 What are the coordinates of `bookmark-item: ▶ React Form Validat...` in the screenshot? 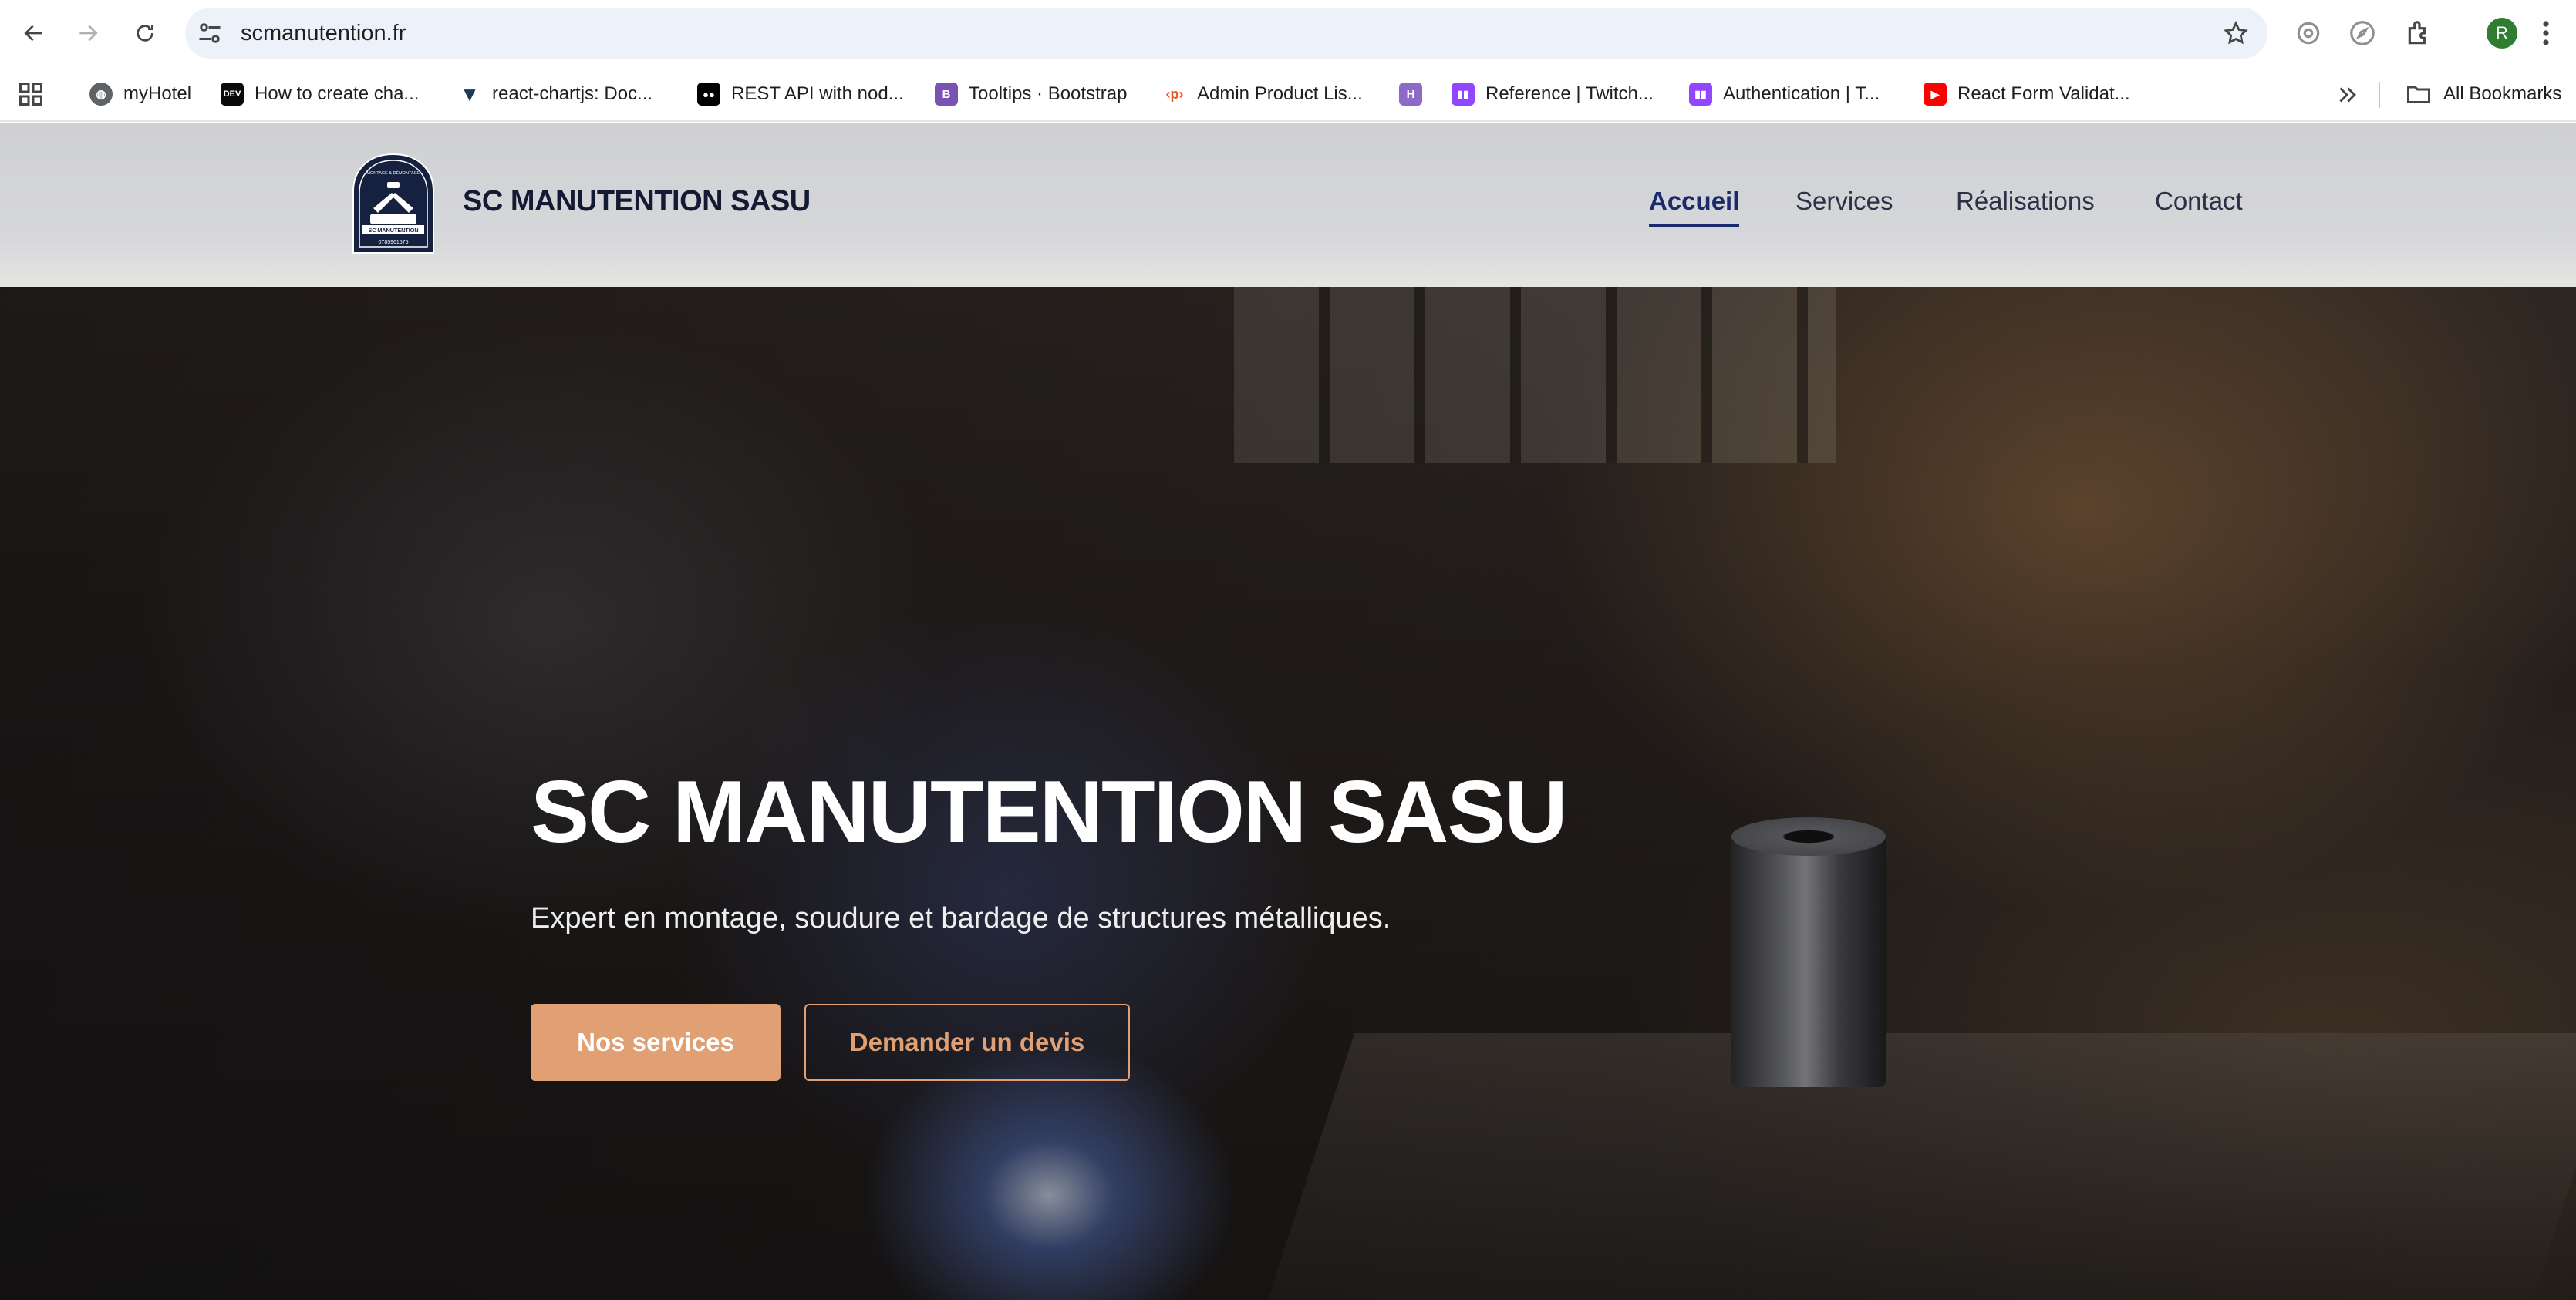 It's located at (2027, 94).